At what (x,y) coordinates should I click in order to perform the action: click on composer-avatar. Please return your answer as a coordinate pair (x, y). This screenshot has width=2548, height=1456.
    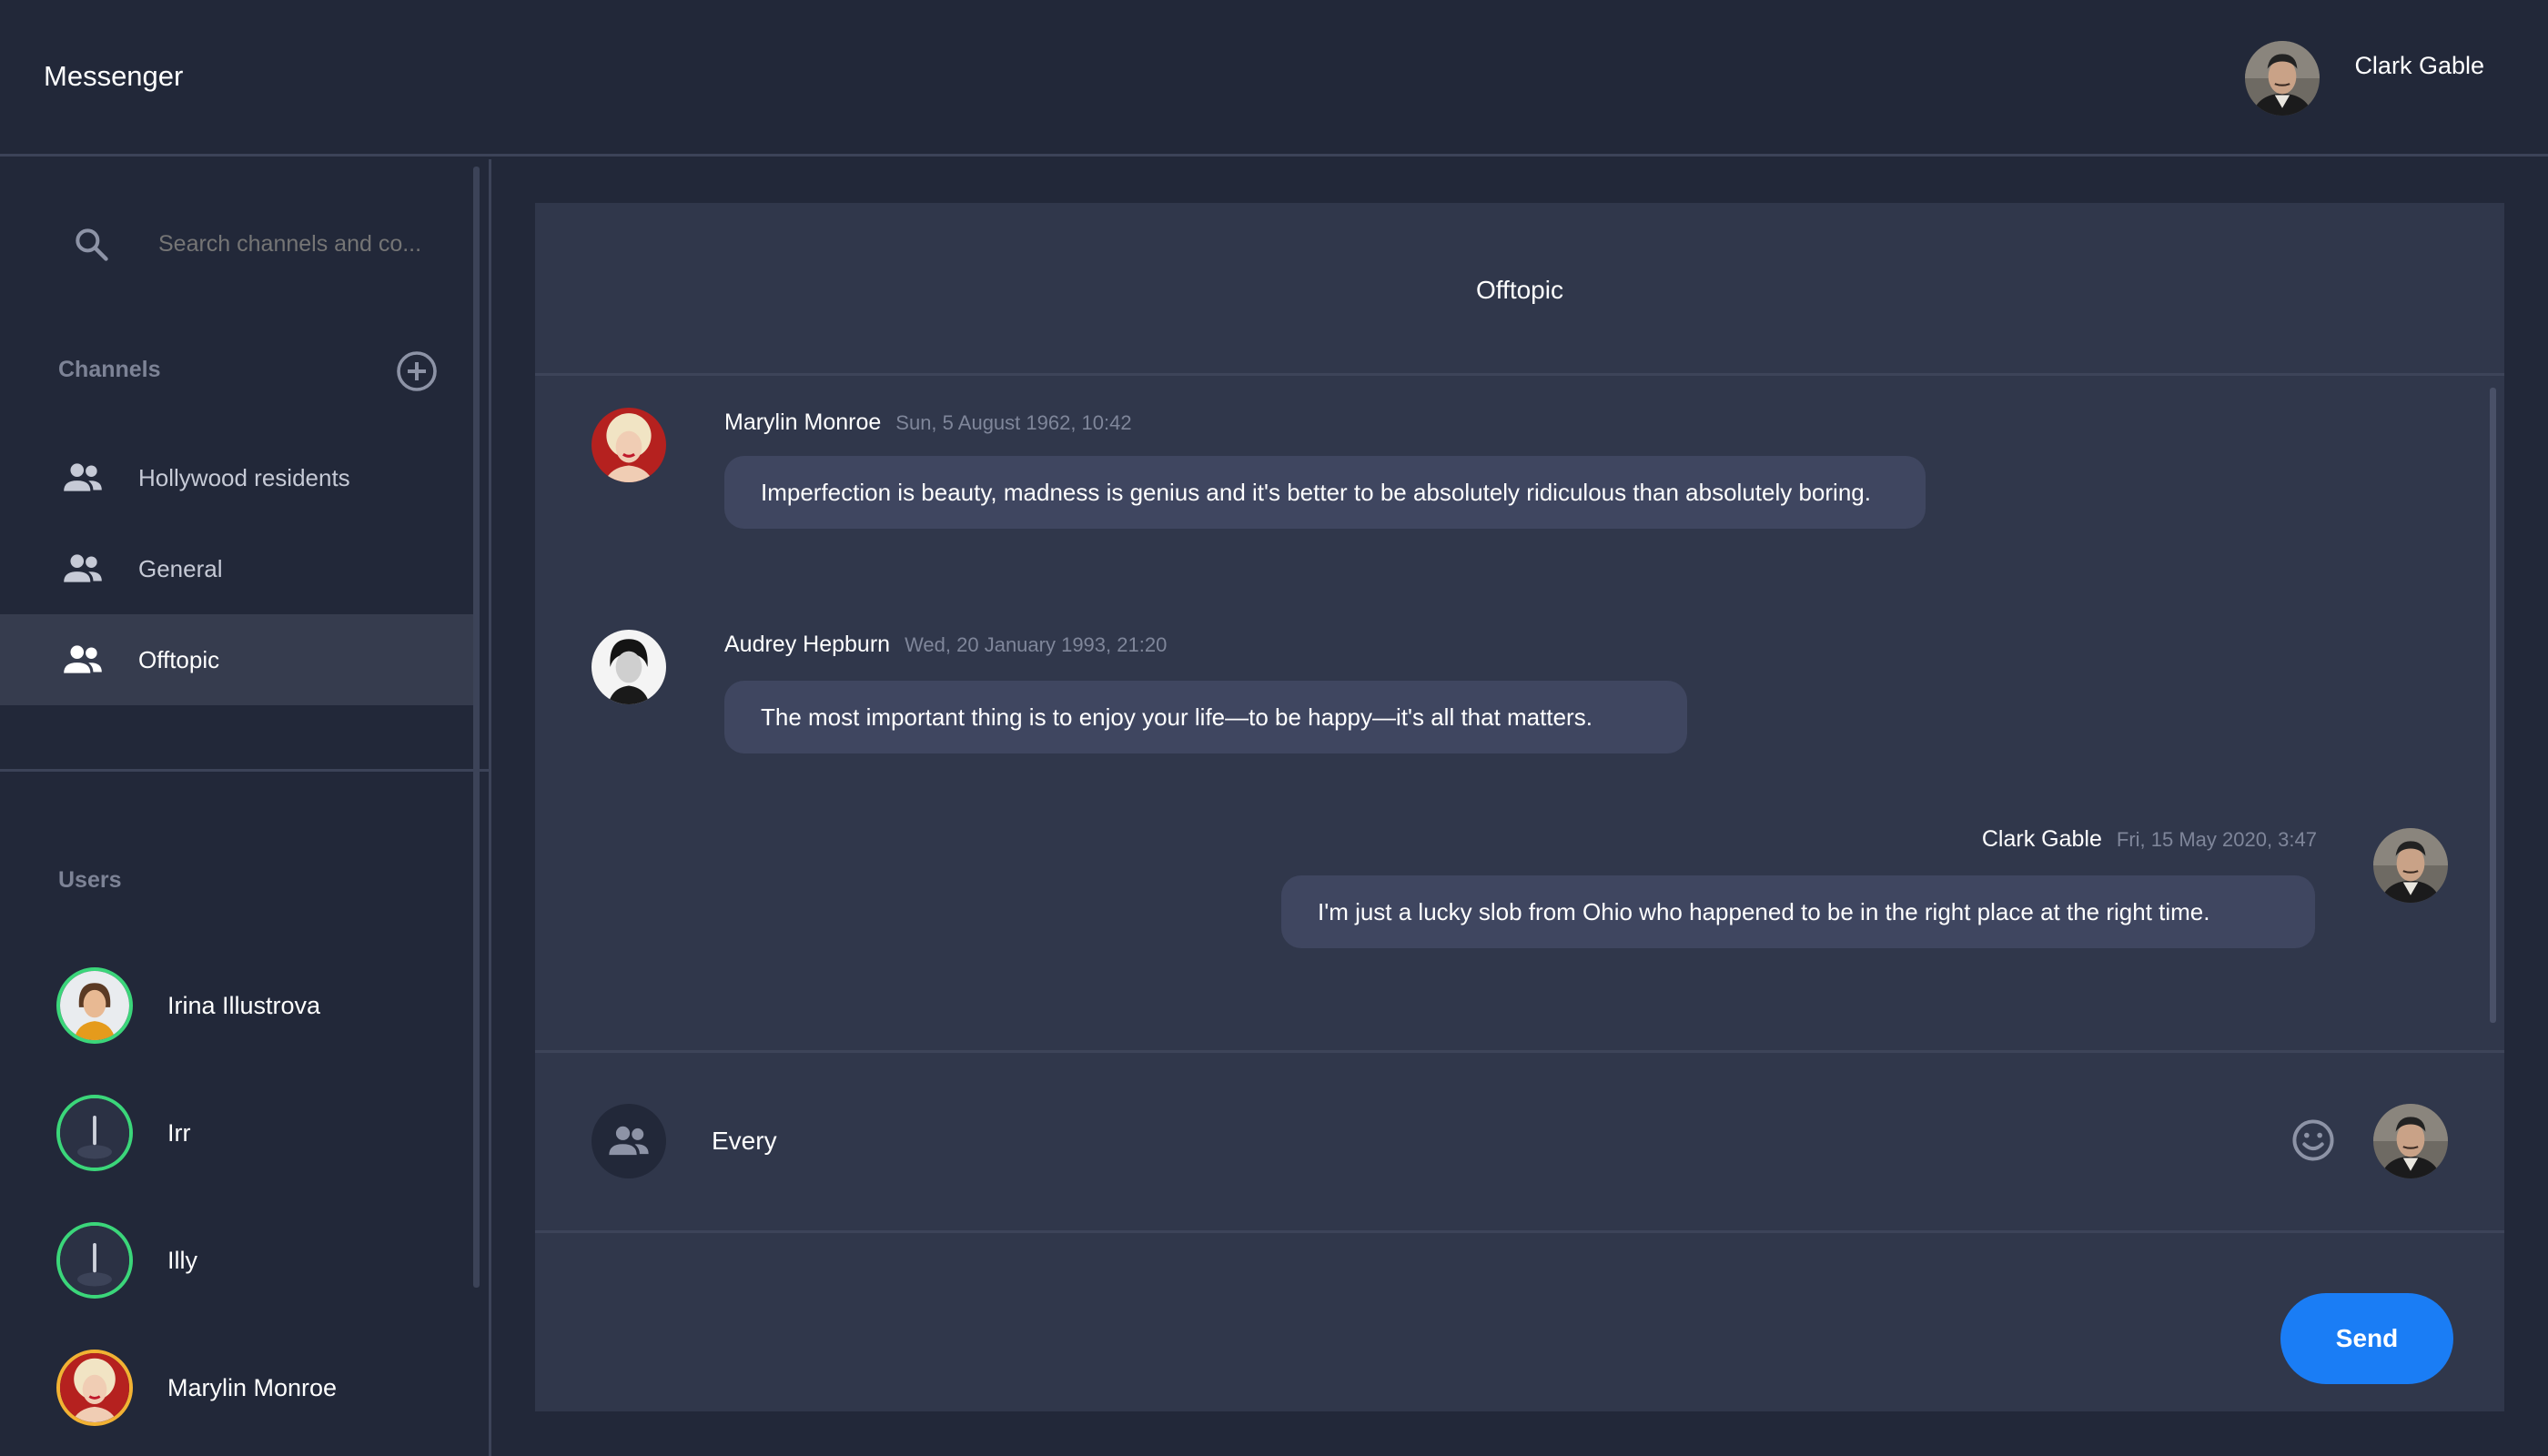
    Looking at the image, I should click on (2410, 1141).